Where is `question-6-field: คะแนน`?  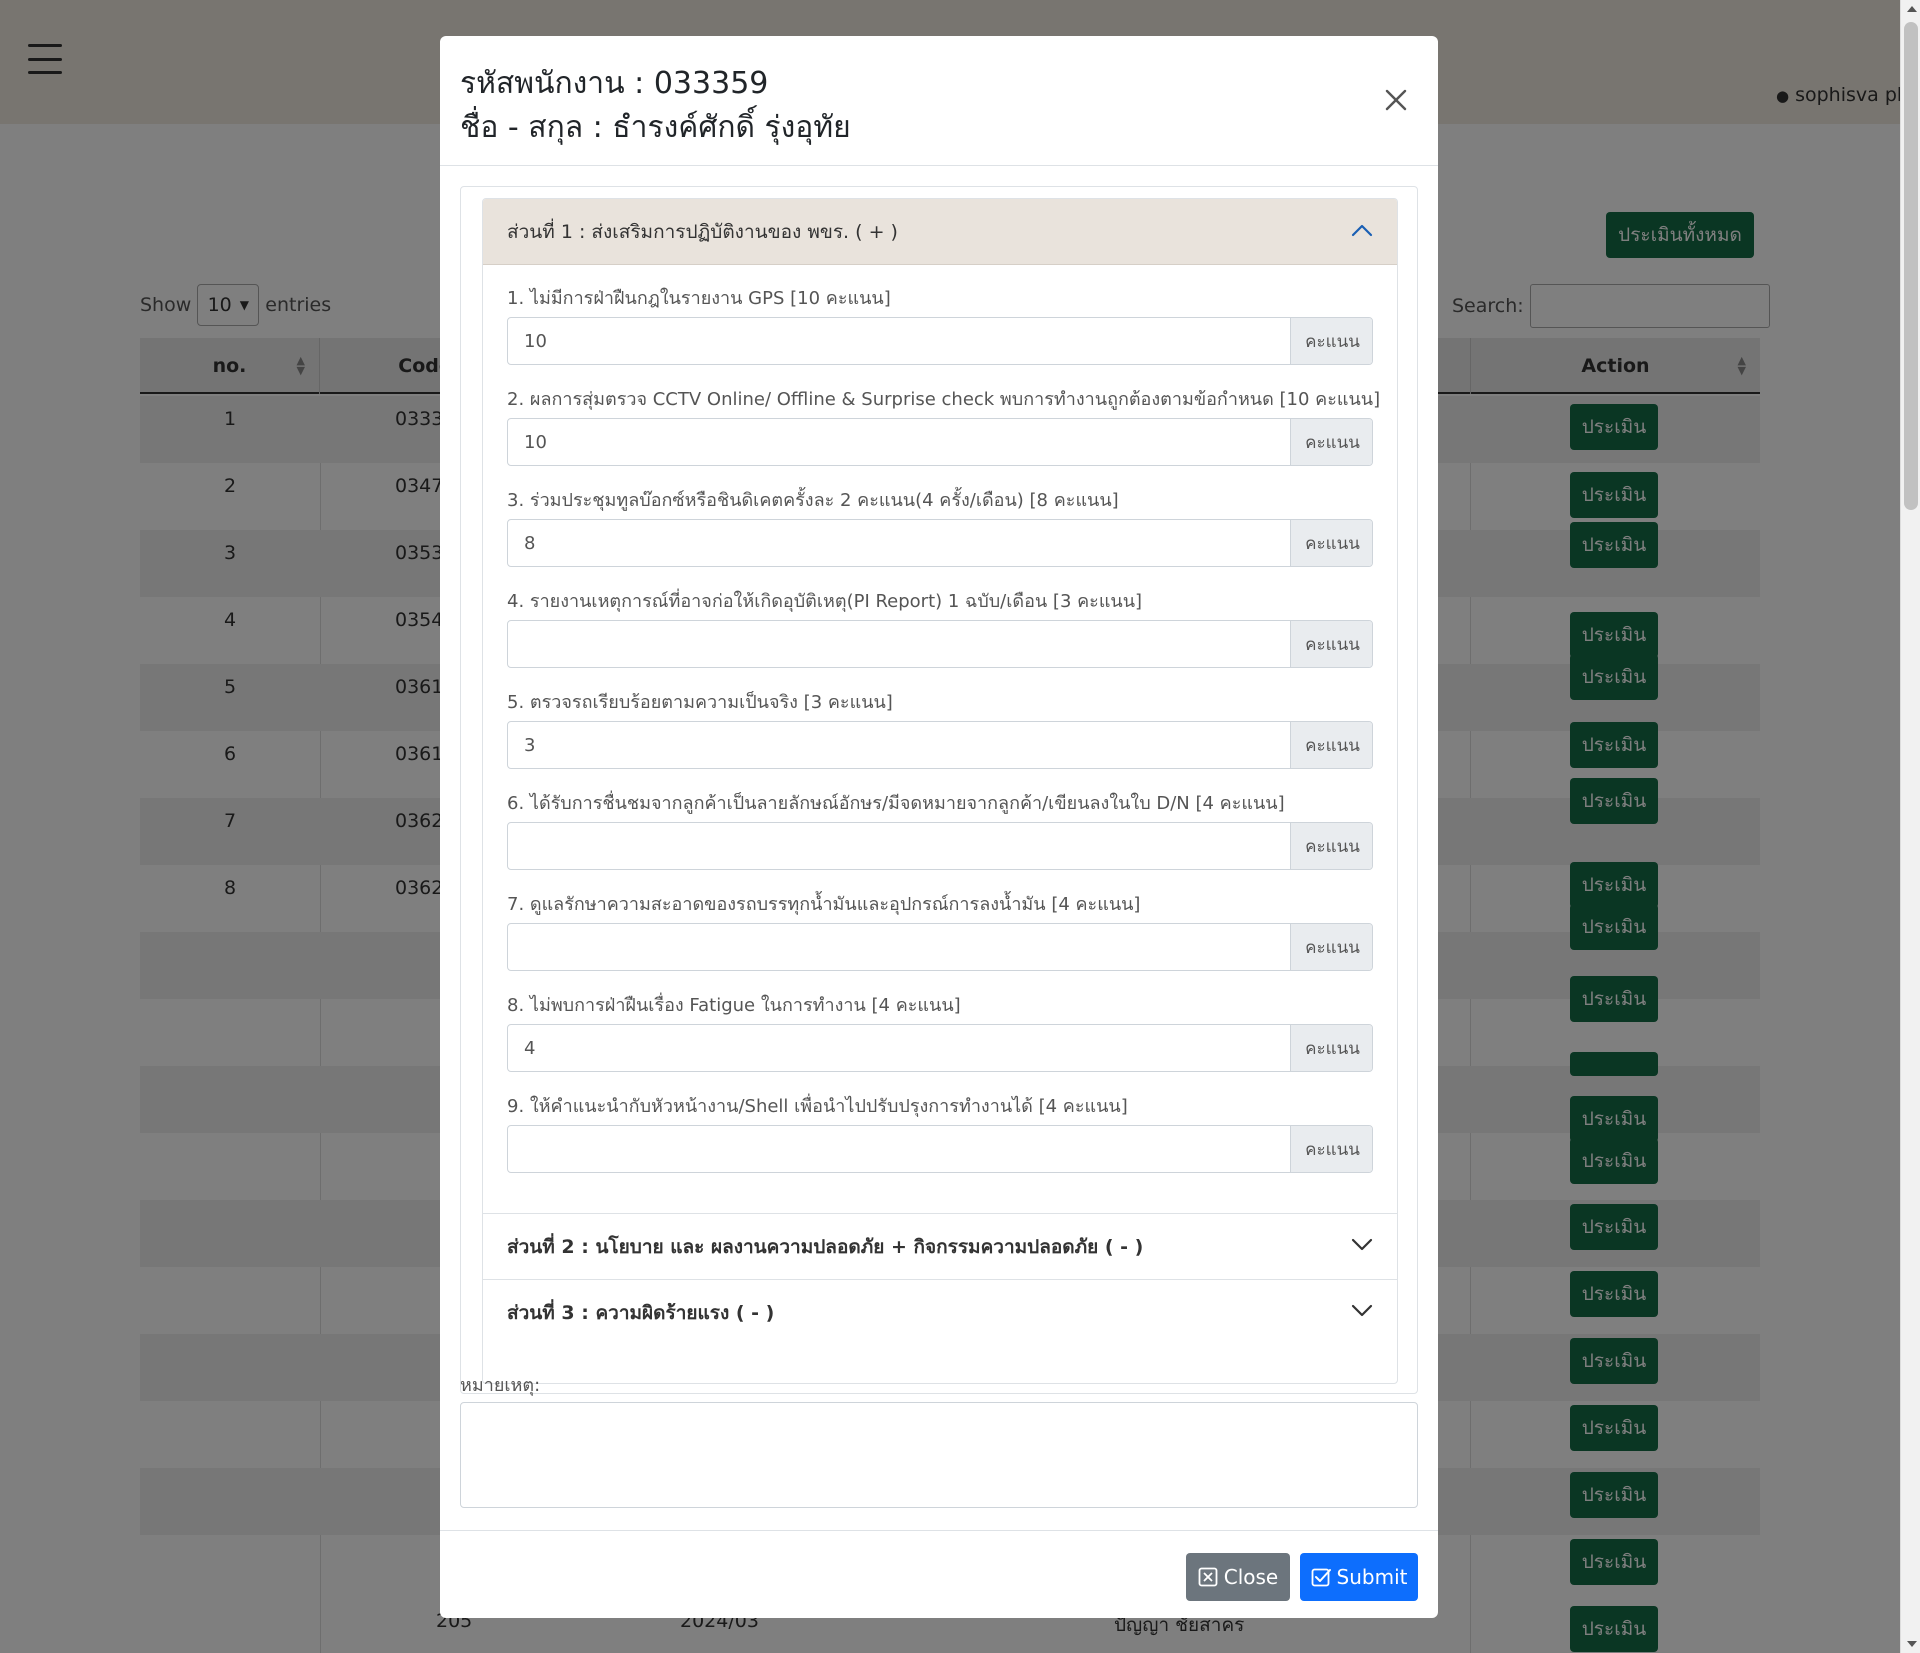 question-6-field: คะแนน is located at coordinates (940, 846).